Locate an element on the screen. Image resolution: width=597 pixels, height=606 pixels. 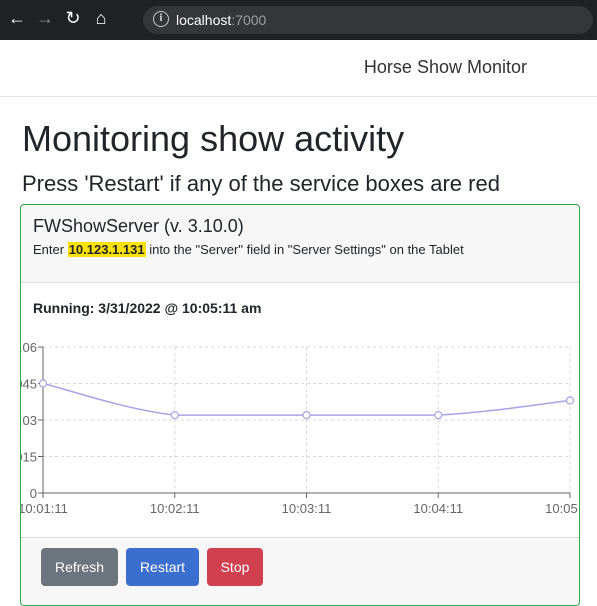
service-status: Running: 3/31/2022 @ 10:05:11 am is located at coordinates (147, 308).